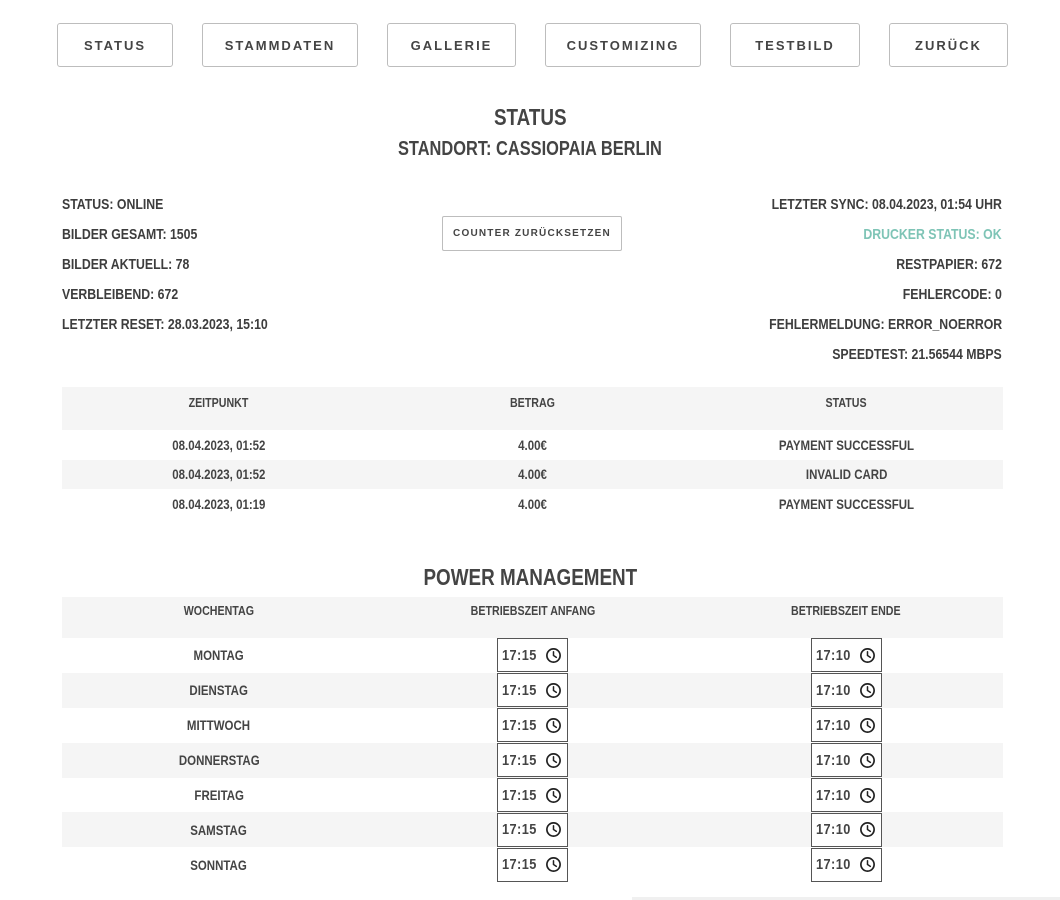  Describe the element at coordinates (218, 402) in the screenshot. I see `payments-header-zeitpunkt-text: ZEITPUNKT` at that location.